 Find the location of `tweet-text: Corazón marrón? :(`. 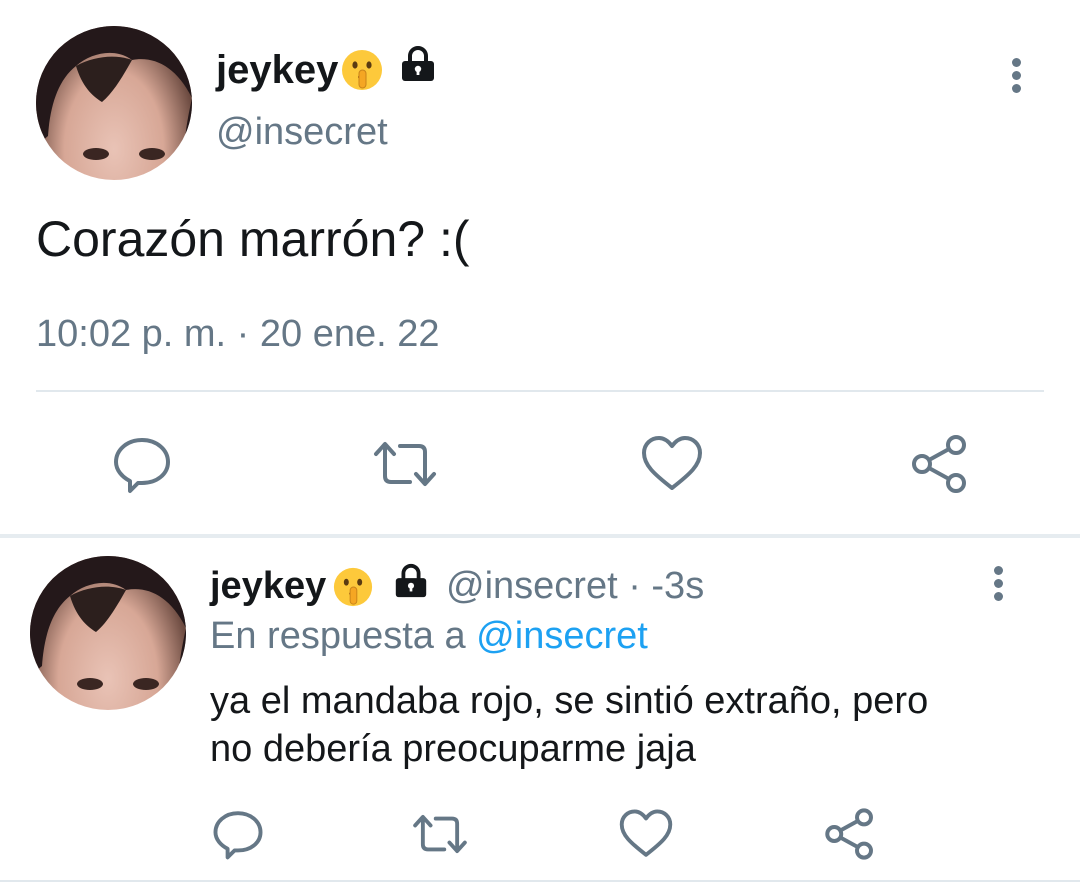

tweet-text: Corazón marrón? :( is located at coordinates (253, 239).